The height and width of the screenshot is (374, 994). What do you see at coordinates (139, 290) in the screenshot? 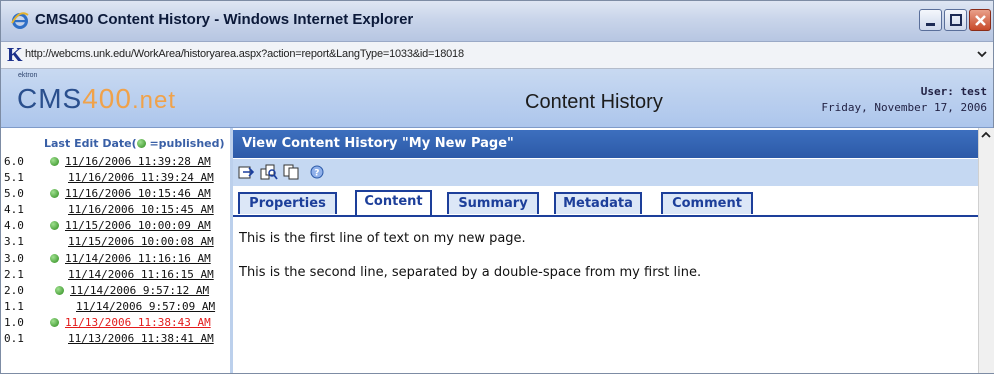
I see `history-date-link: 11/14/2006 9:57:12 AM` at bounding box center [139, 290].